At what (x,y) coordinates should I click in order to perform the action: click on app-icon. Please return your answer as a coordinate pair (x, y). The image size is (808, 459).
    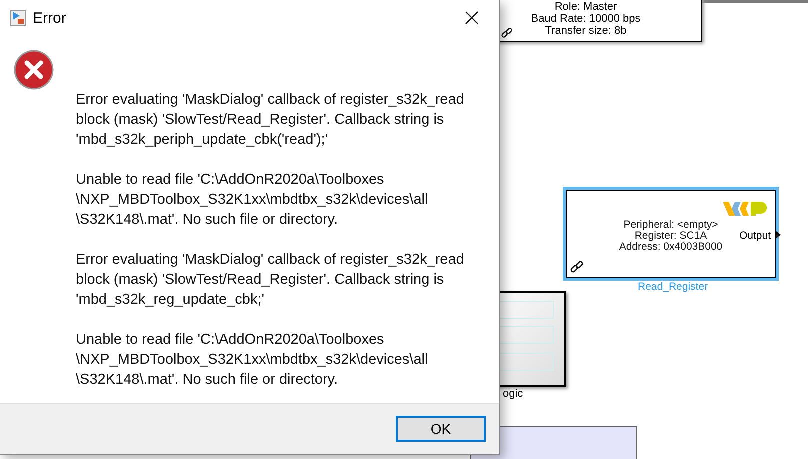
    Looking at the image, I should click on (18, 18).